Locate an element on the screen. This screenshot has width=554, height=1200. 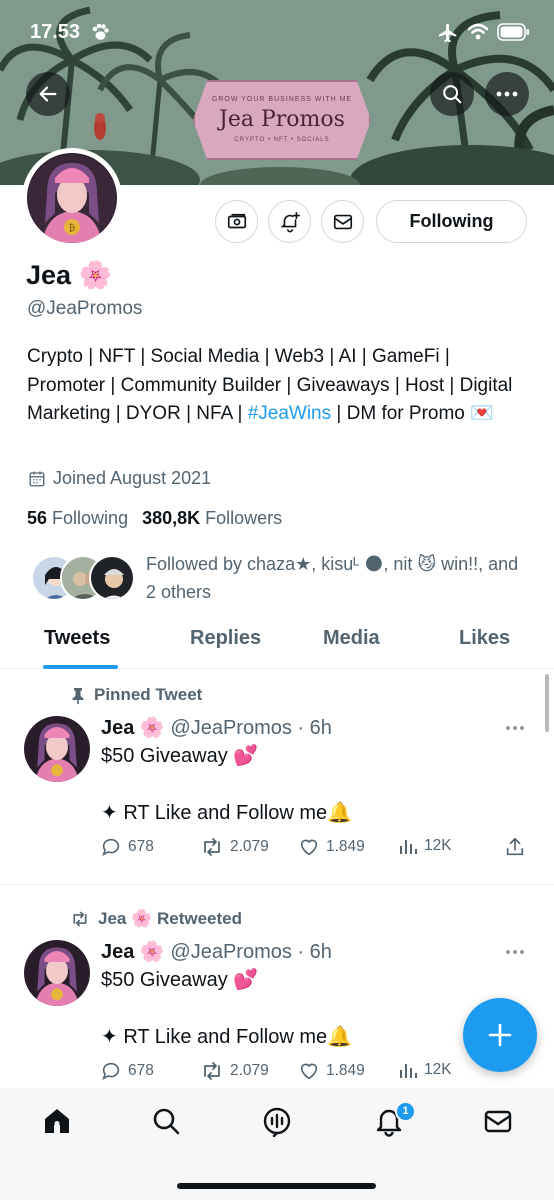
scrollbar is located at coordinates (547, 703).